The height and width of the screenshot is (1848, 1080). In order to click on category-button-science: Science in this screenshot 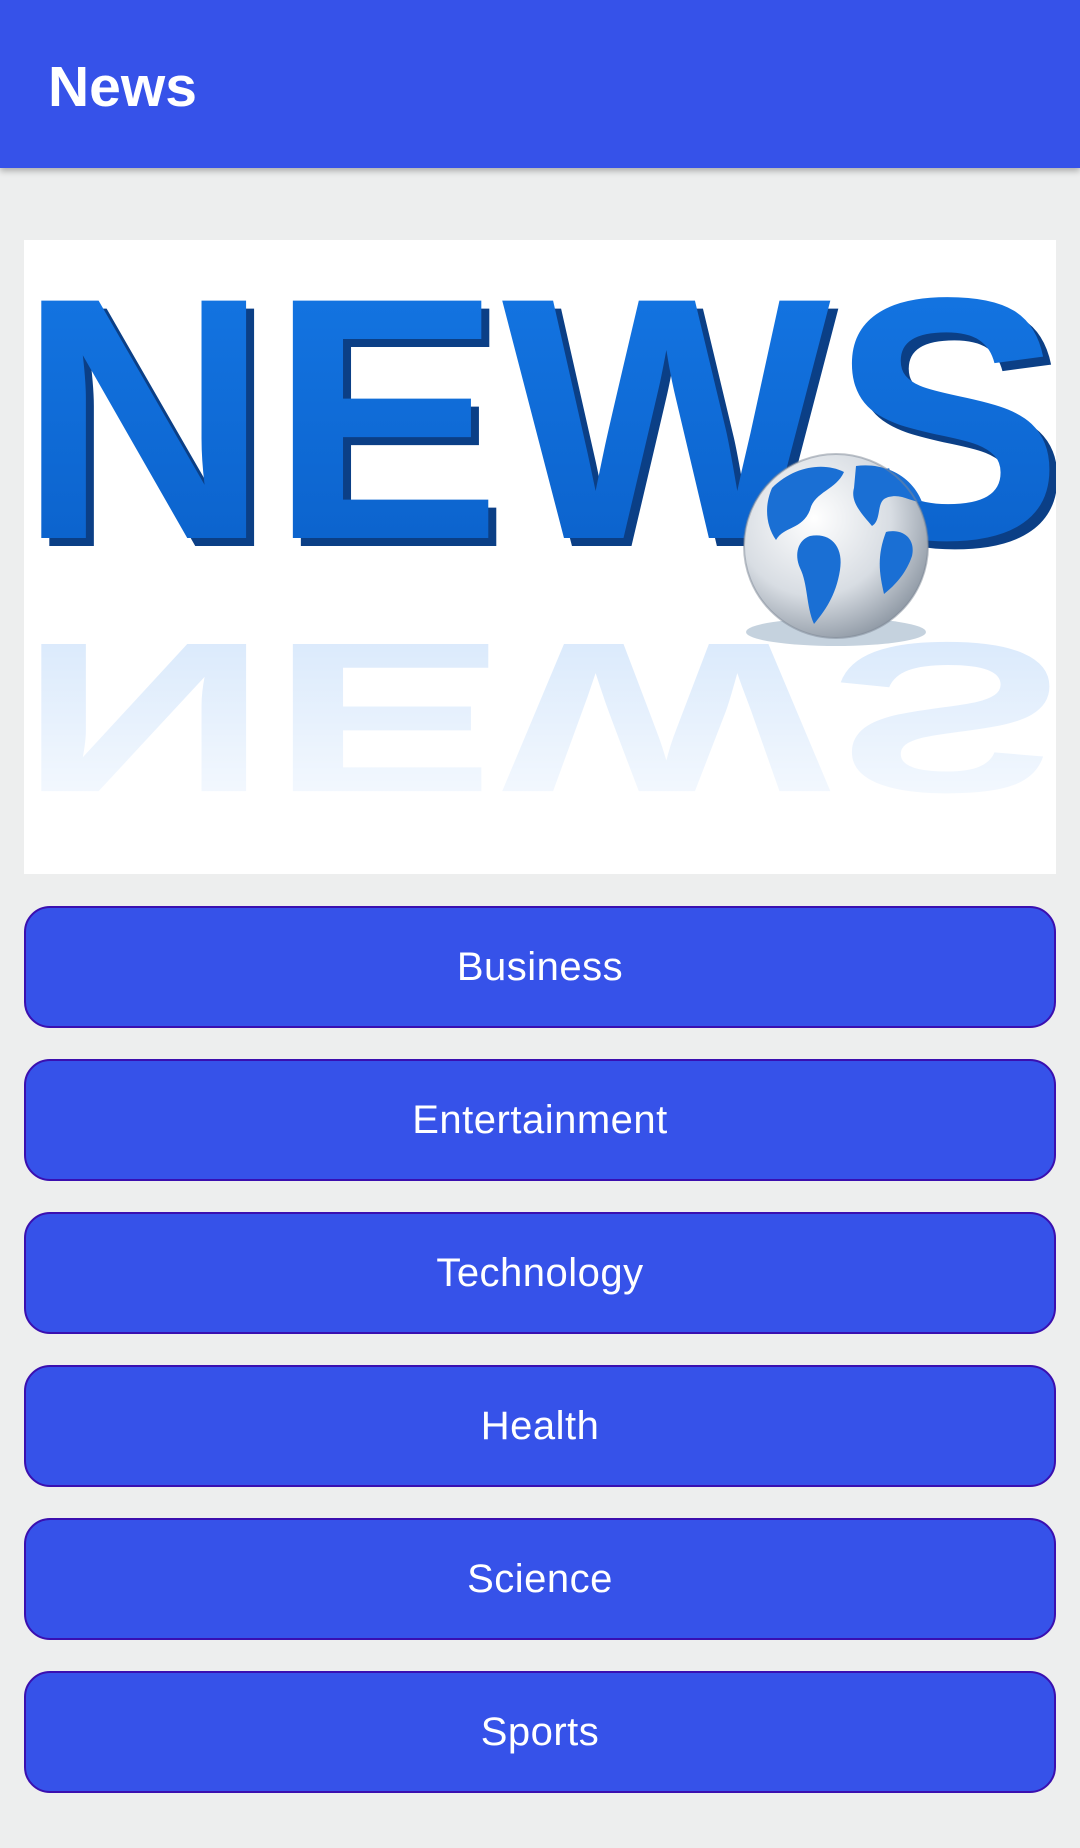, I will do `click(540, 1579)`.